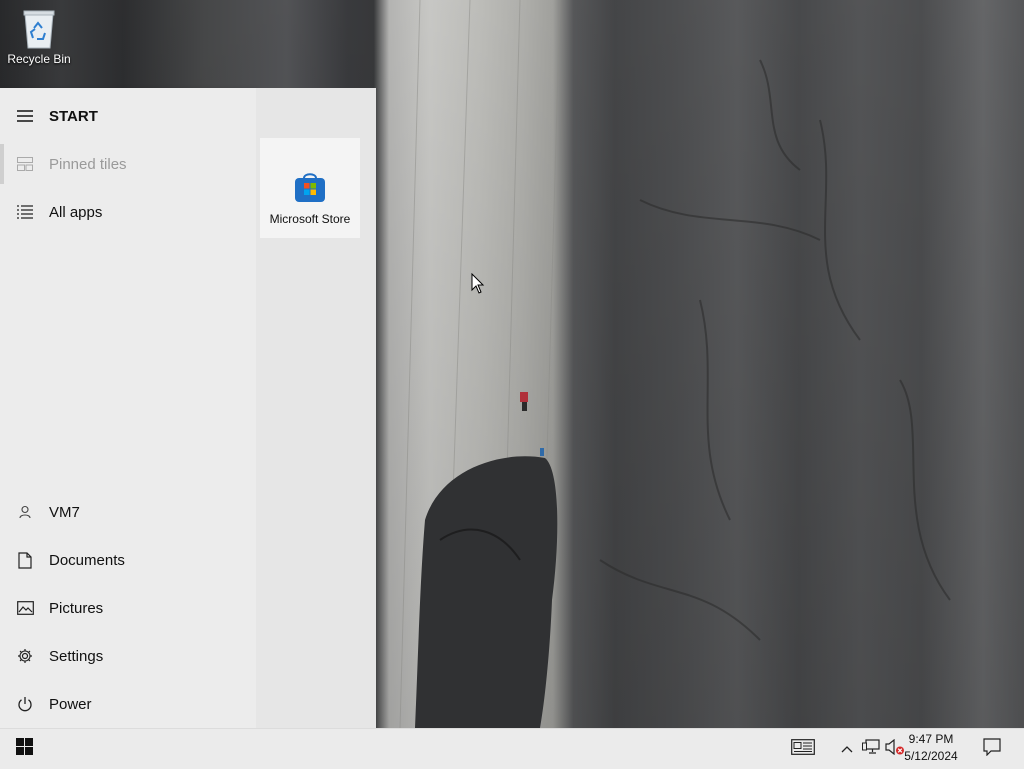 The height and width of the screenshot is (769, 1024). I want to click on menu-item-documents: Documents, so click(128, 560).